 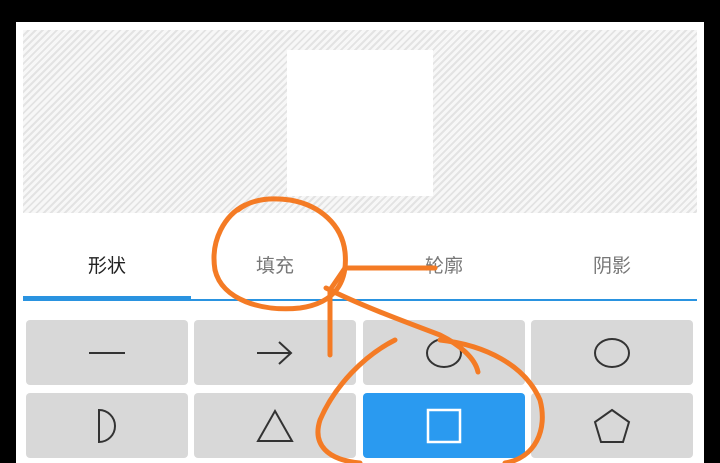 I want to click on tab-label: 填充, so click(x=274, y=265).